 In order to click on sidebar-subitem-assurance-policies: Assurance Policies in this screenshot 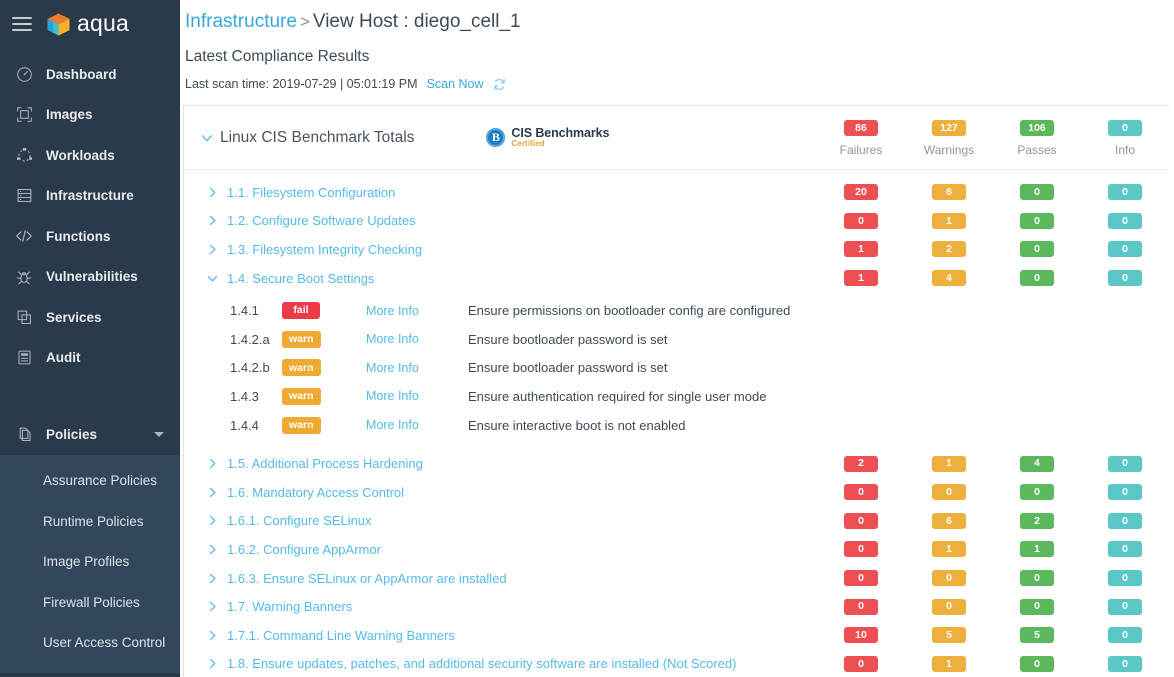, I will do `click(90, 481)`.